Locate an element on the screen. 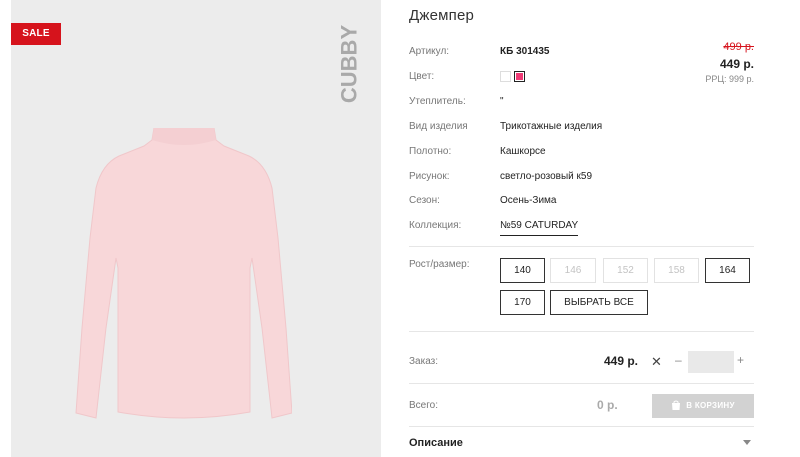 The height and width of the screenshot is (457, 800). description-title: Описание is located at coordinates (436, 443).